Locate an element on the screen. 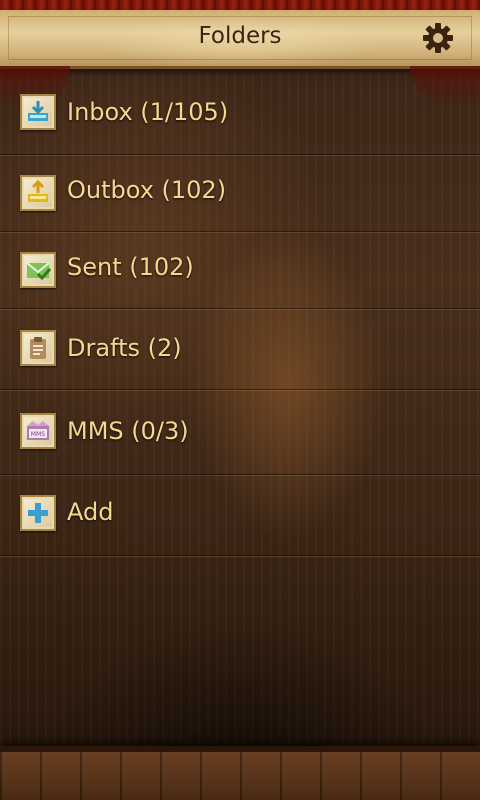  page-title: Folders is located at coordinates (240, 36).